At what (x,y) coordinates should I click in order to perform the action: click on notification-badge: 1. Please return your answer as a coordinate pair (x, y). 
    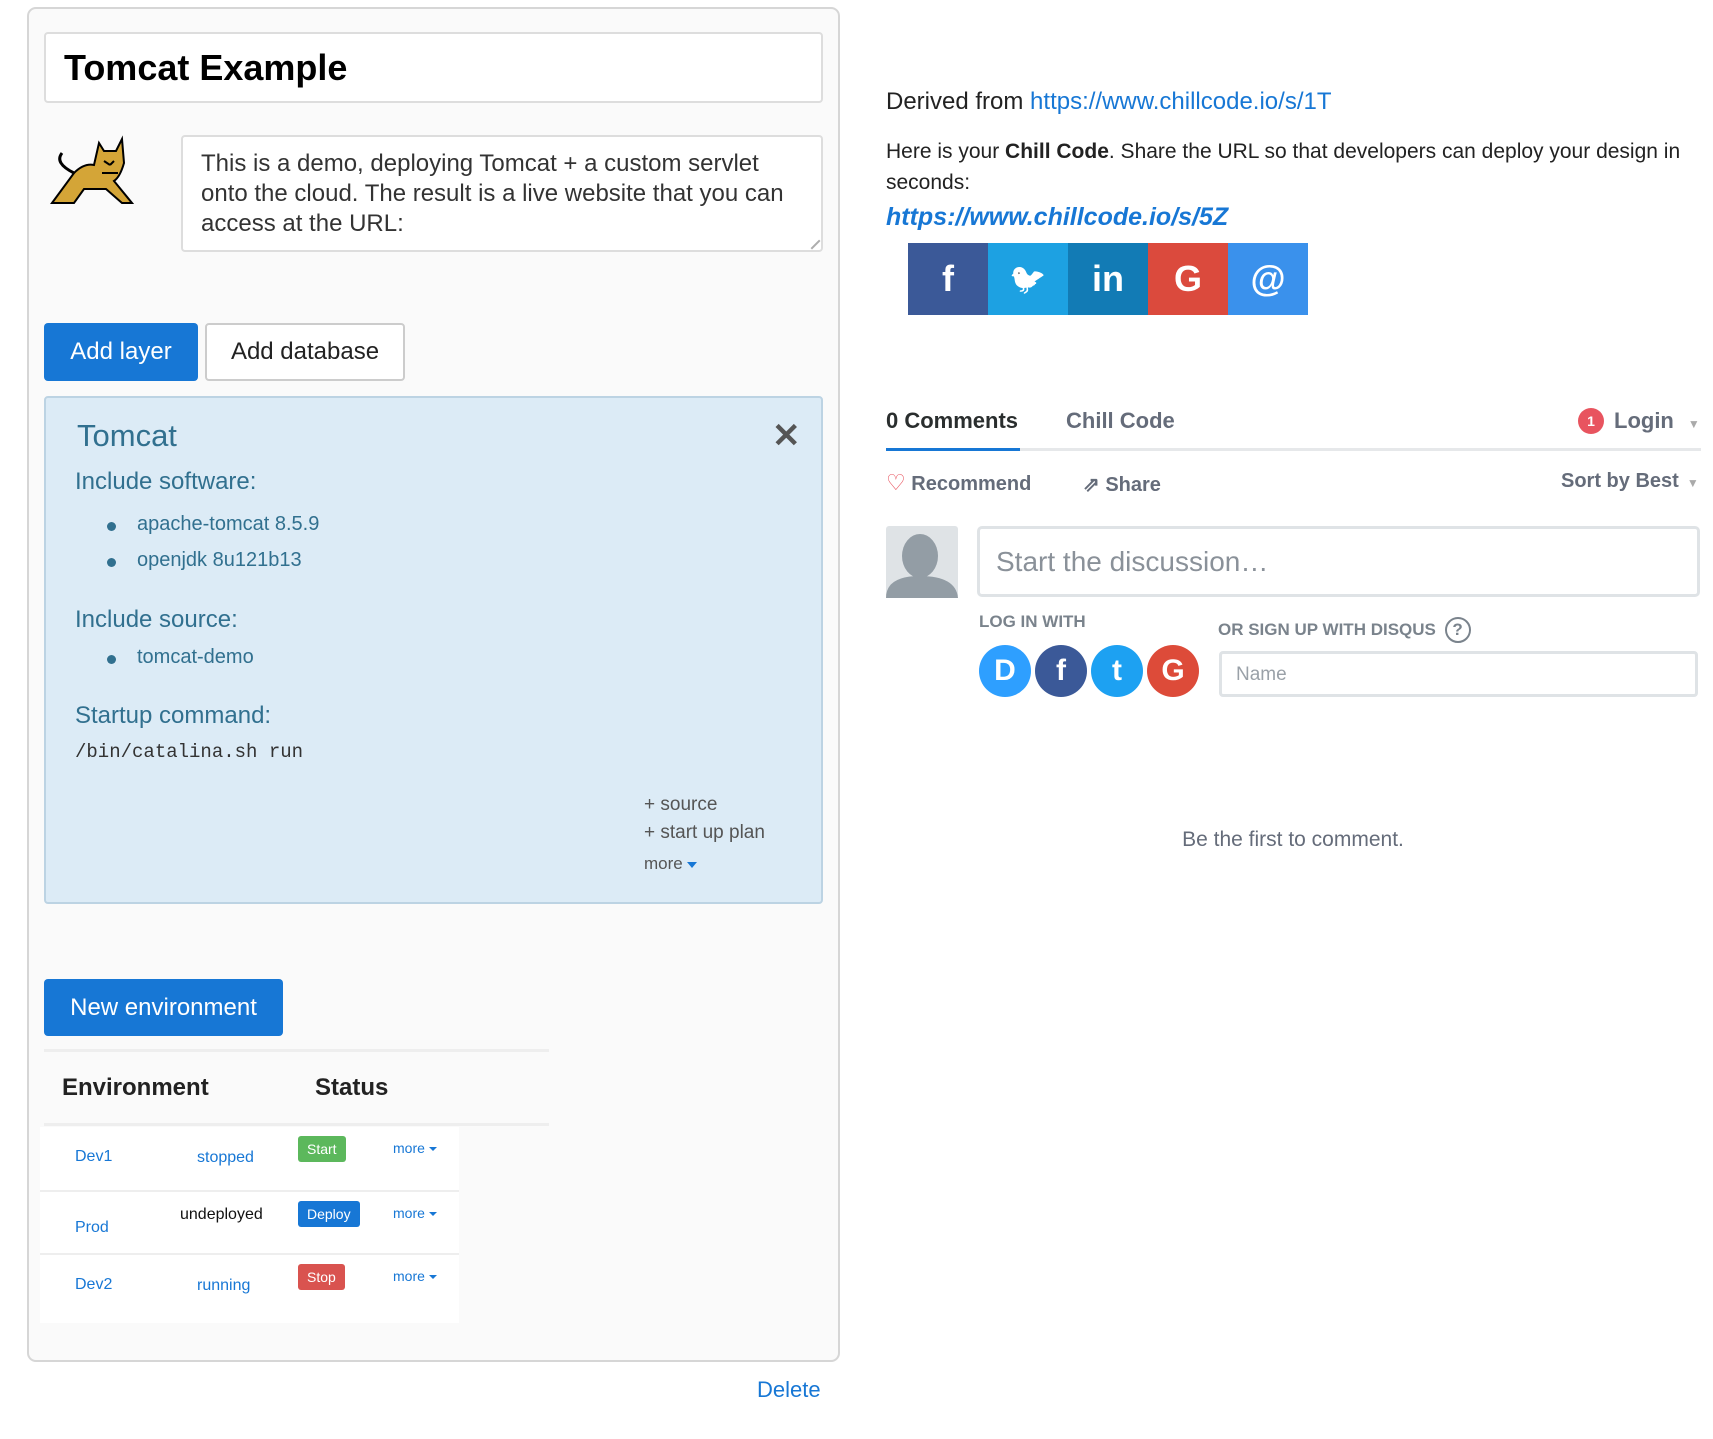
    Looking at the image, I should click on (1591, 421).